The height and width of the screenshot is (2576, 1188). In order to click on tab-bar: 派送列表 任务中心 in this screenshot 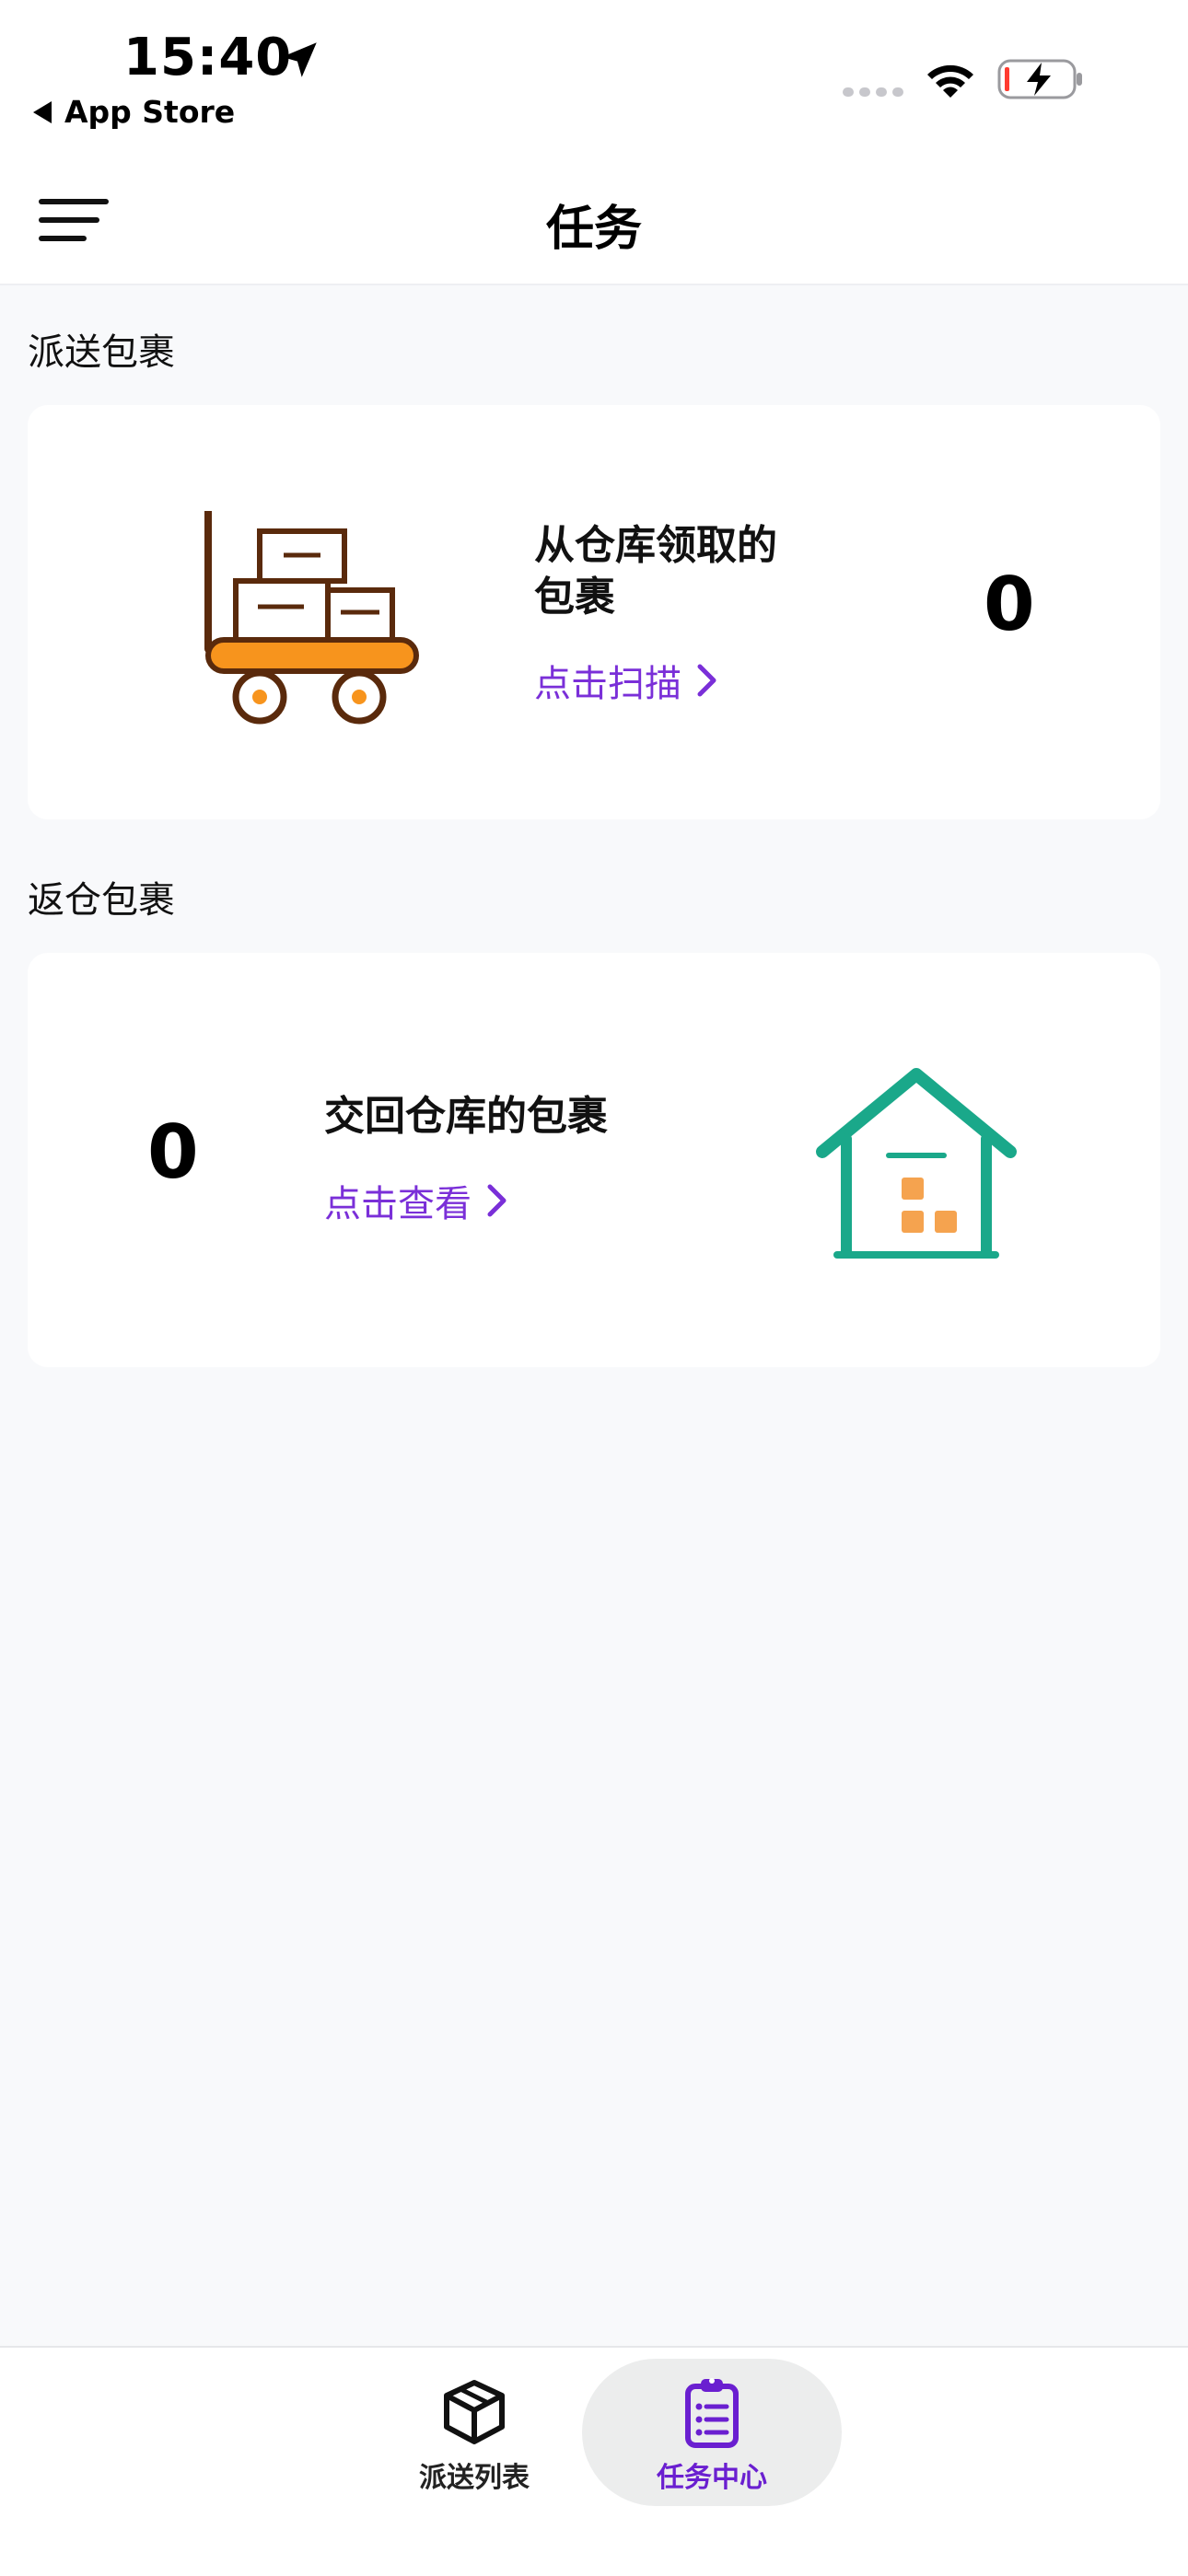, I will do `click(594, 2461)`.